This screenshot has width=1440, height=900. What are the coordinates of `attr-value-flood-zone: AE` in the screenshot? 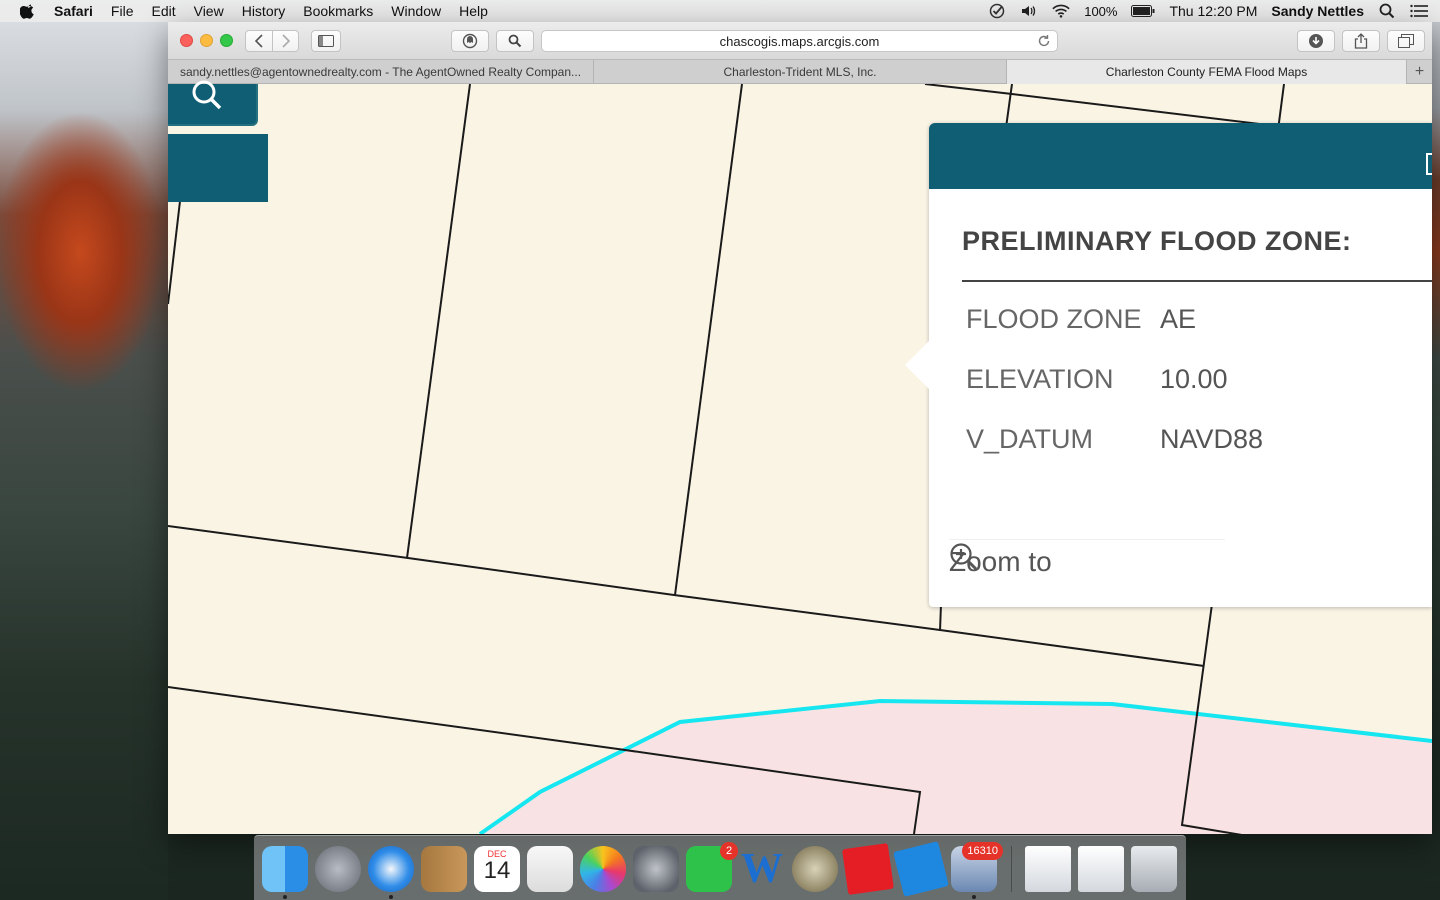 It's located at (1178, 319).